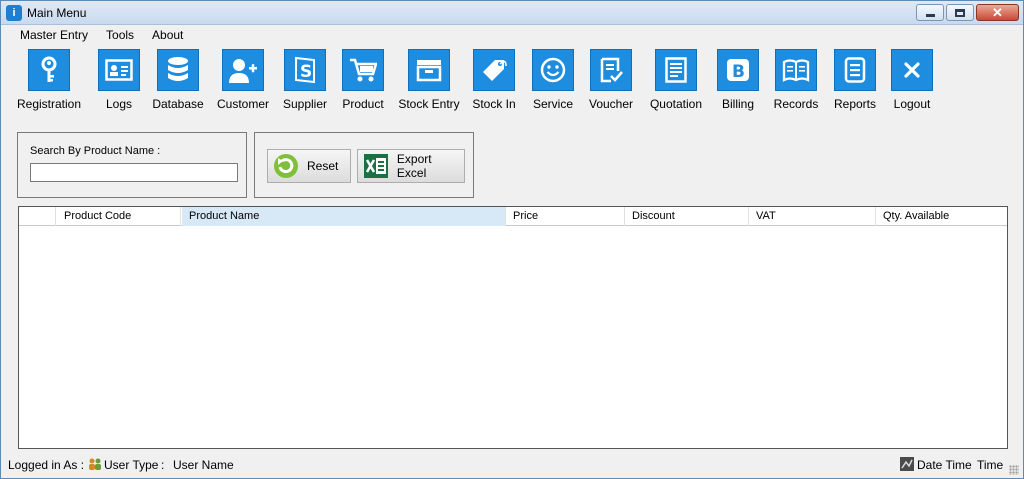 The height and width of the screenshot is (479, 1024). What do you see at coordinates (95, 464) in the screenshot?
I see `users-icon` at bounding box center [95, 464].